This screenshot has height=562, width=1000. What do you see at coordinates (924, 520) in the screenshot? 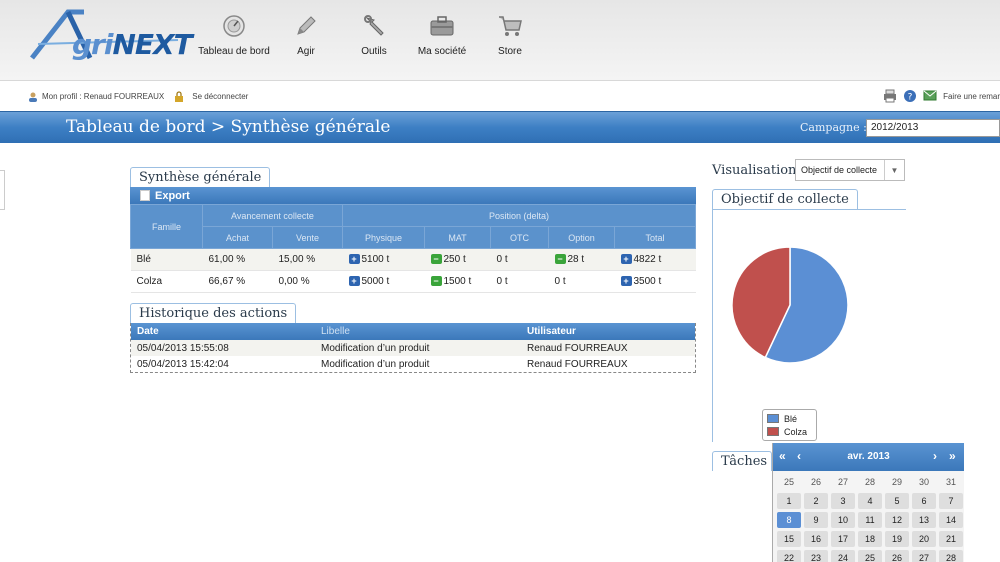
I see `calendar-day: 13` at bounding box center [924, 520].